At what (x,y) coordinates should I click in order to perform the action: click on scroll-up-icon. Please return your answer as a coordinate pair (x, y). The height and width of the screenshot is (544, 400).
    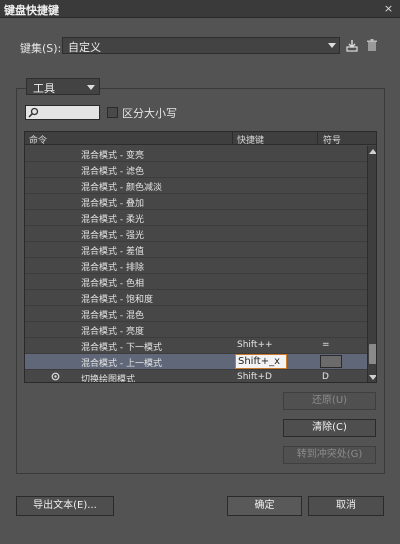
    Looking at the image, I should click on (372, 151).